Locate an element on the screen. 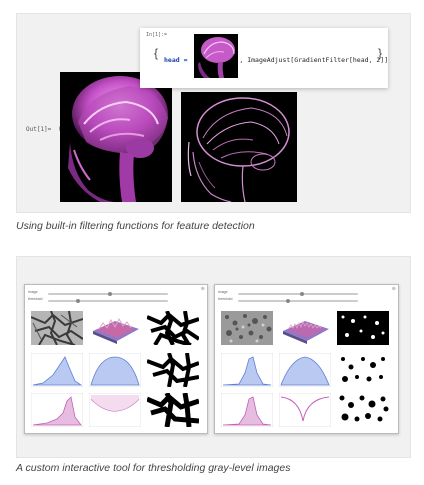  head-thumbnail-image is located at coordinates (216, 56).